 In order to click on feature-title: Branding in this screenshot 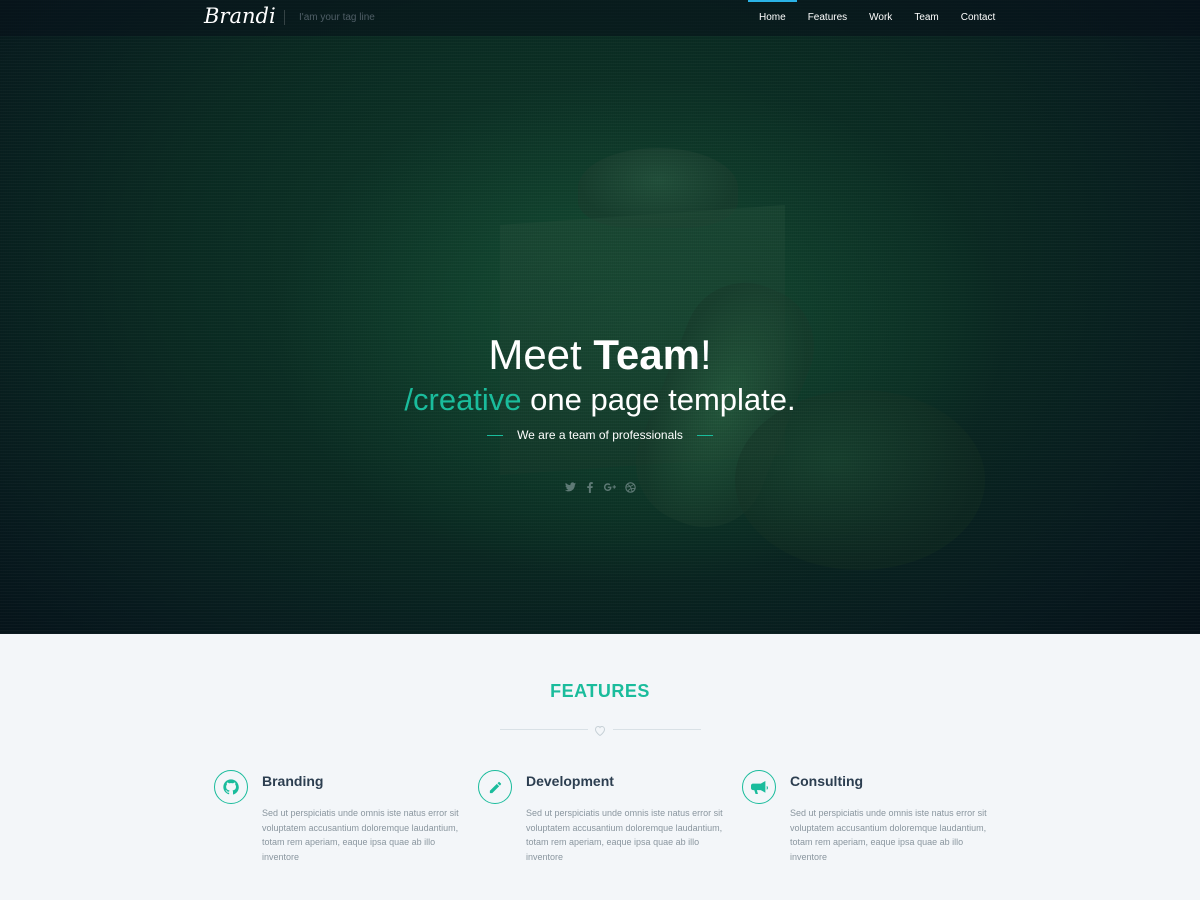, I will do `click(293, 781)`.